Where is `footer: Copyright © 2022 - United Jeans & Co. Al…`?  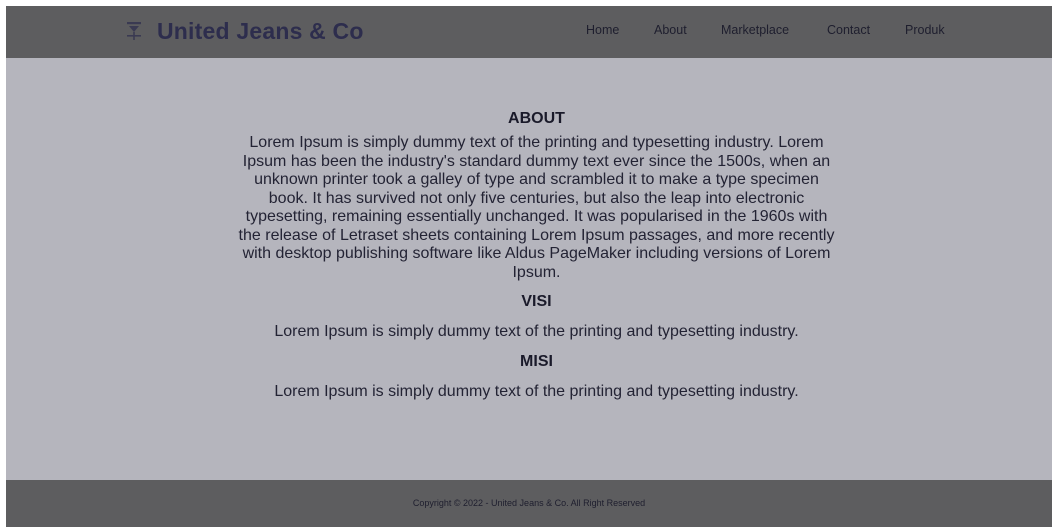
footer: Copyright © 2022 - United Jeans & Co. Al… is located at coordinates (529, 503).